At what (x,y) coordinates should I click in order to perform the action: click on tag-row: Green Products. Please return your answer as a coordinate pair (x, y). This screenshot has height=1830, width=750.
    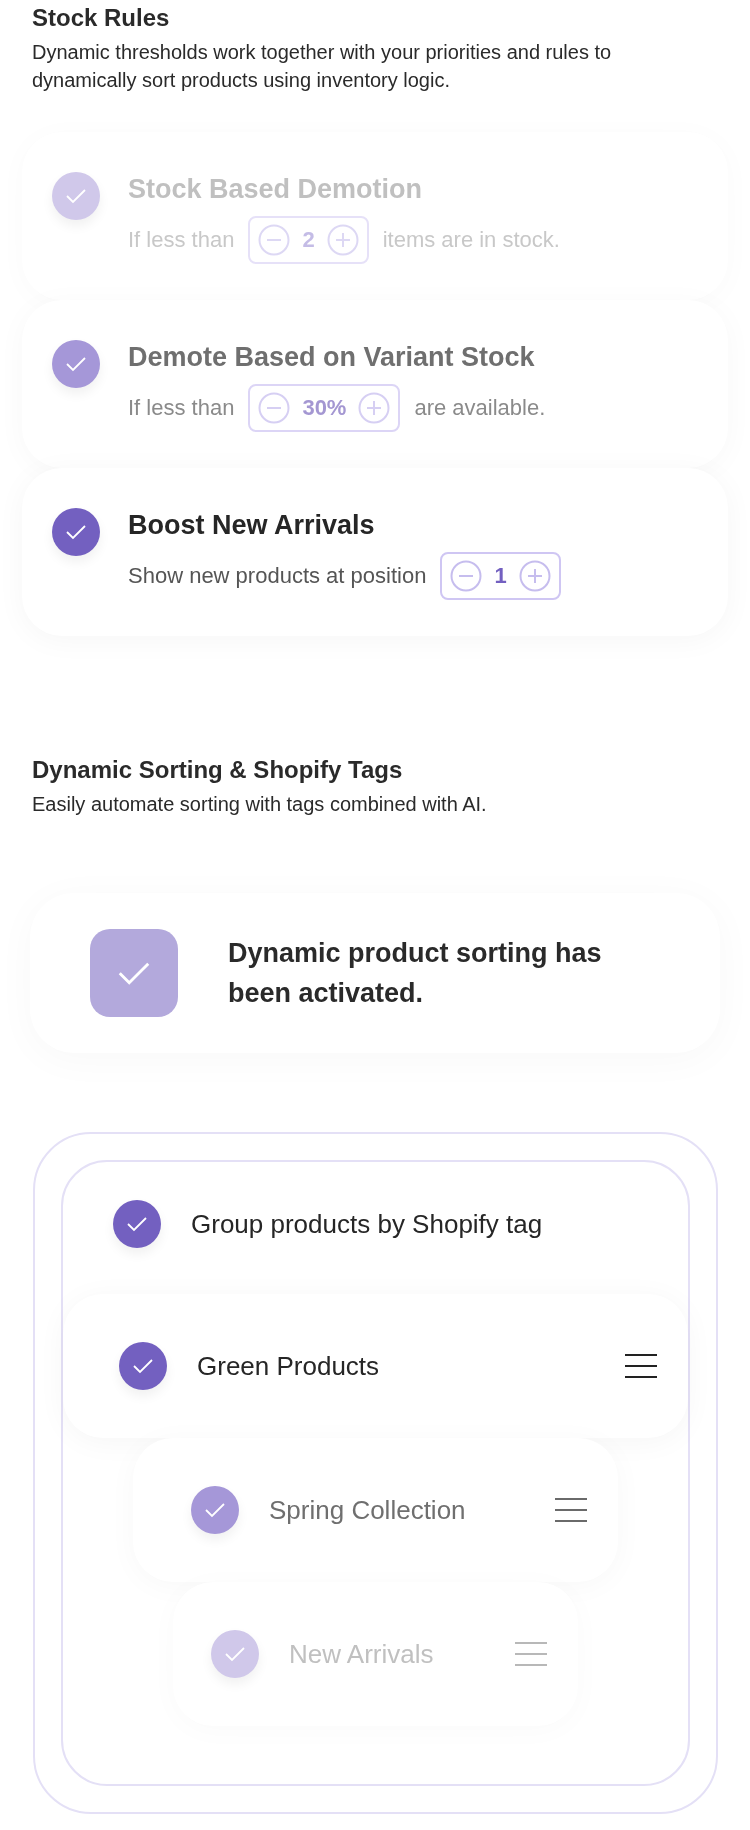
    Looking at the image, I should click on (375, 1366).